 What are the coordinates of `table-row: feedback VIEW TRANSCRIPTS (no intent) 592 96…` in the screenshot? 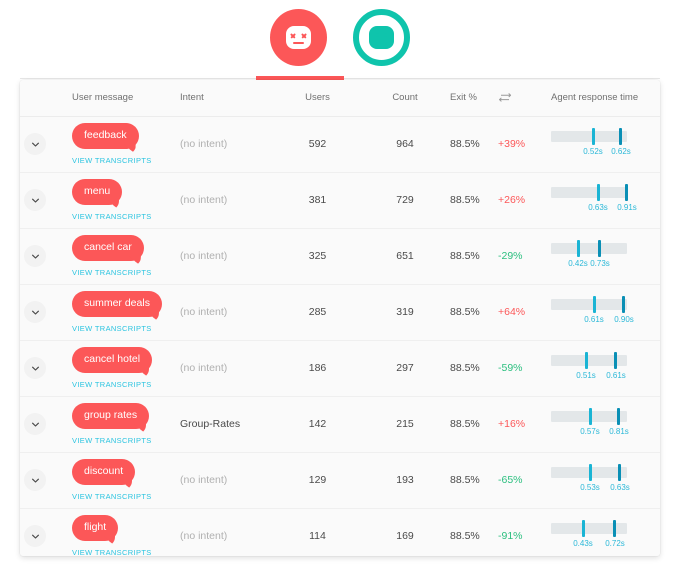 It's located at (340, 144).